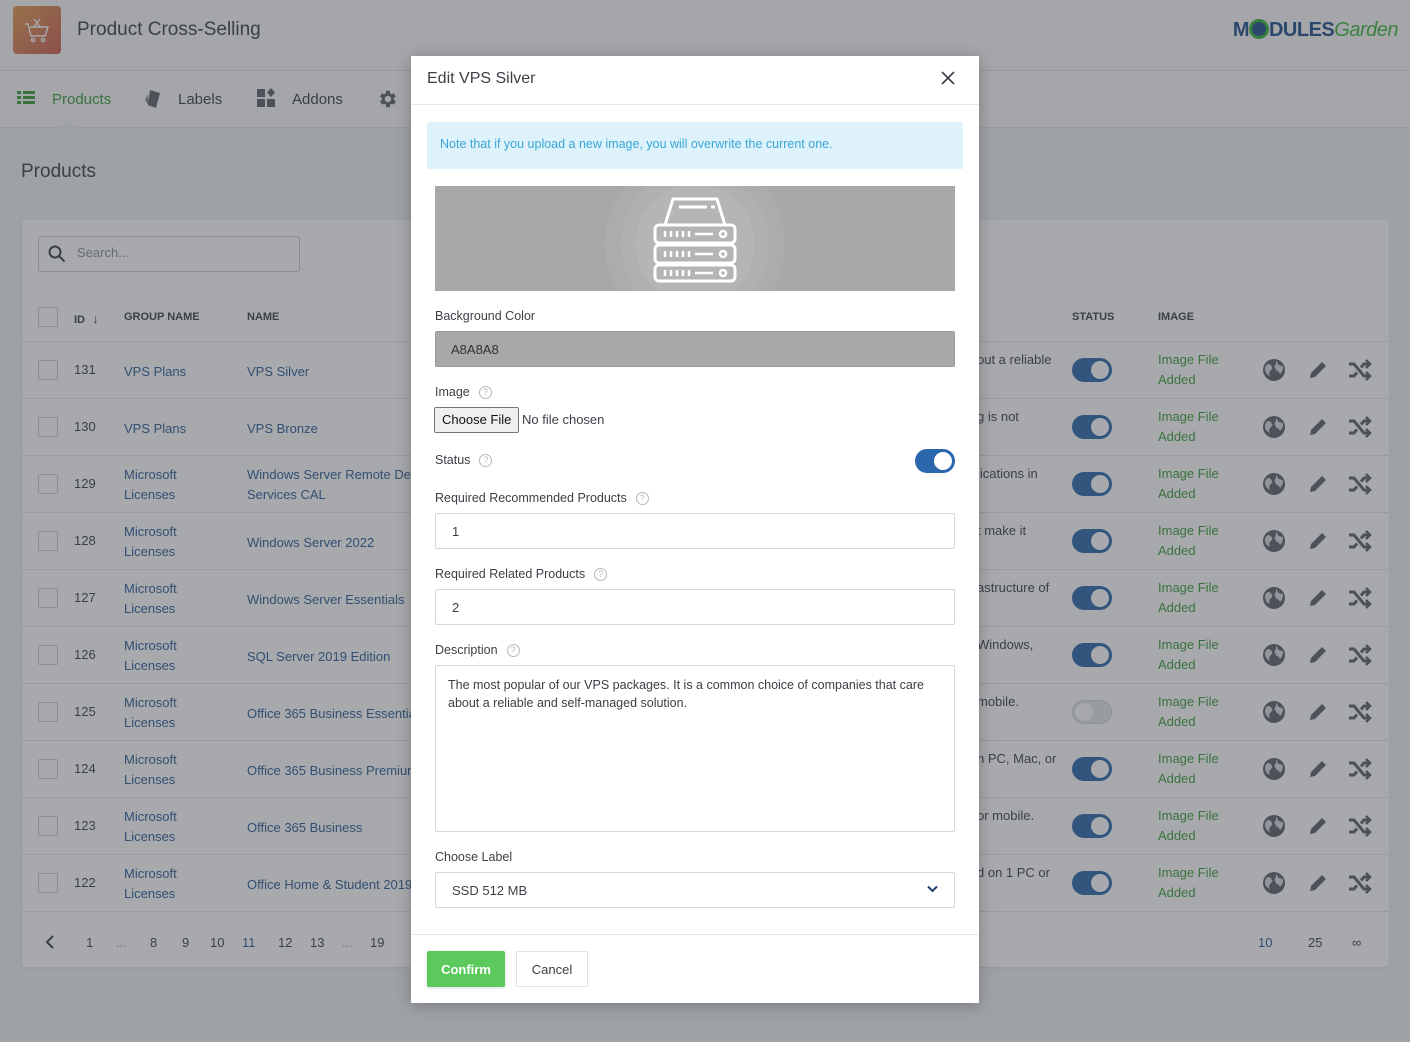  What do you see at coordinates (563, 419) in the screenshot?
I see `file-status-text: No file chosen` at bounding box center [563, 419].